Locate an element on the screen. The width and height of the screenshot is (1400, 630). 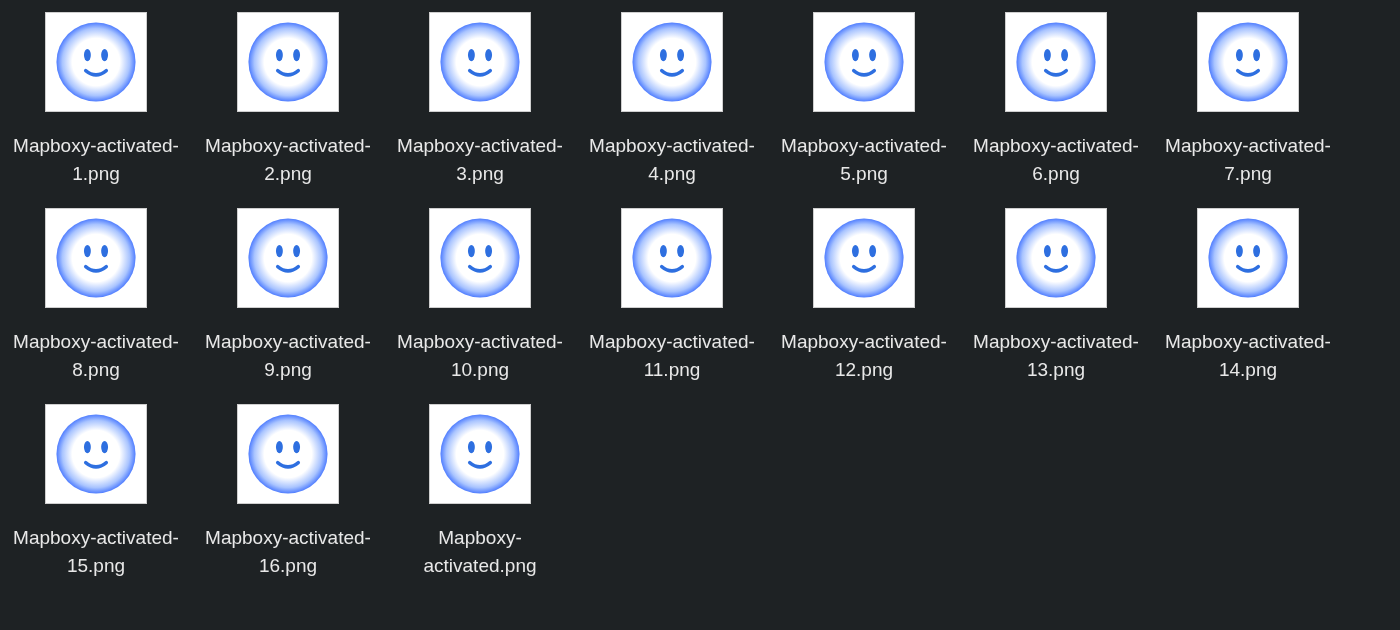
file-name: Mapboxy-activated-6.png is located at coordinates (1056, 160).